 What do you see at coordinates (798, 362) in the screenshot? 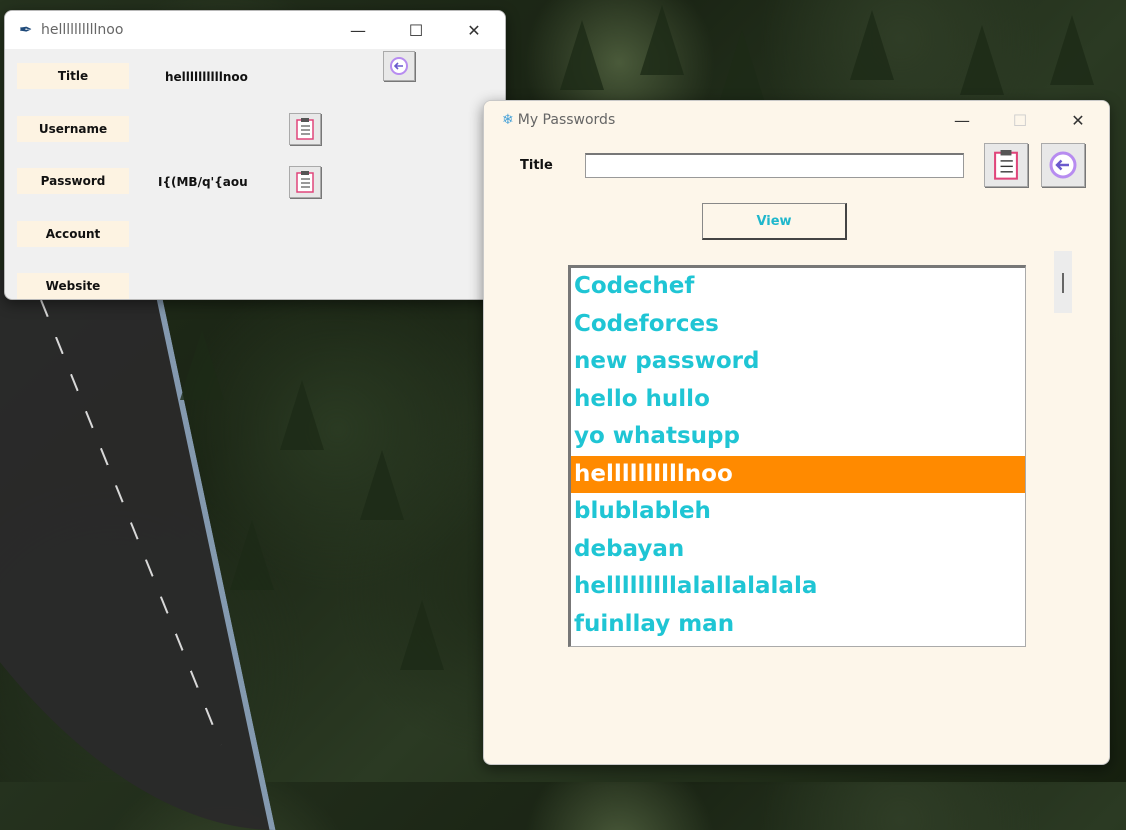
I see `list-item: new password` at bounding box center [798, 362].